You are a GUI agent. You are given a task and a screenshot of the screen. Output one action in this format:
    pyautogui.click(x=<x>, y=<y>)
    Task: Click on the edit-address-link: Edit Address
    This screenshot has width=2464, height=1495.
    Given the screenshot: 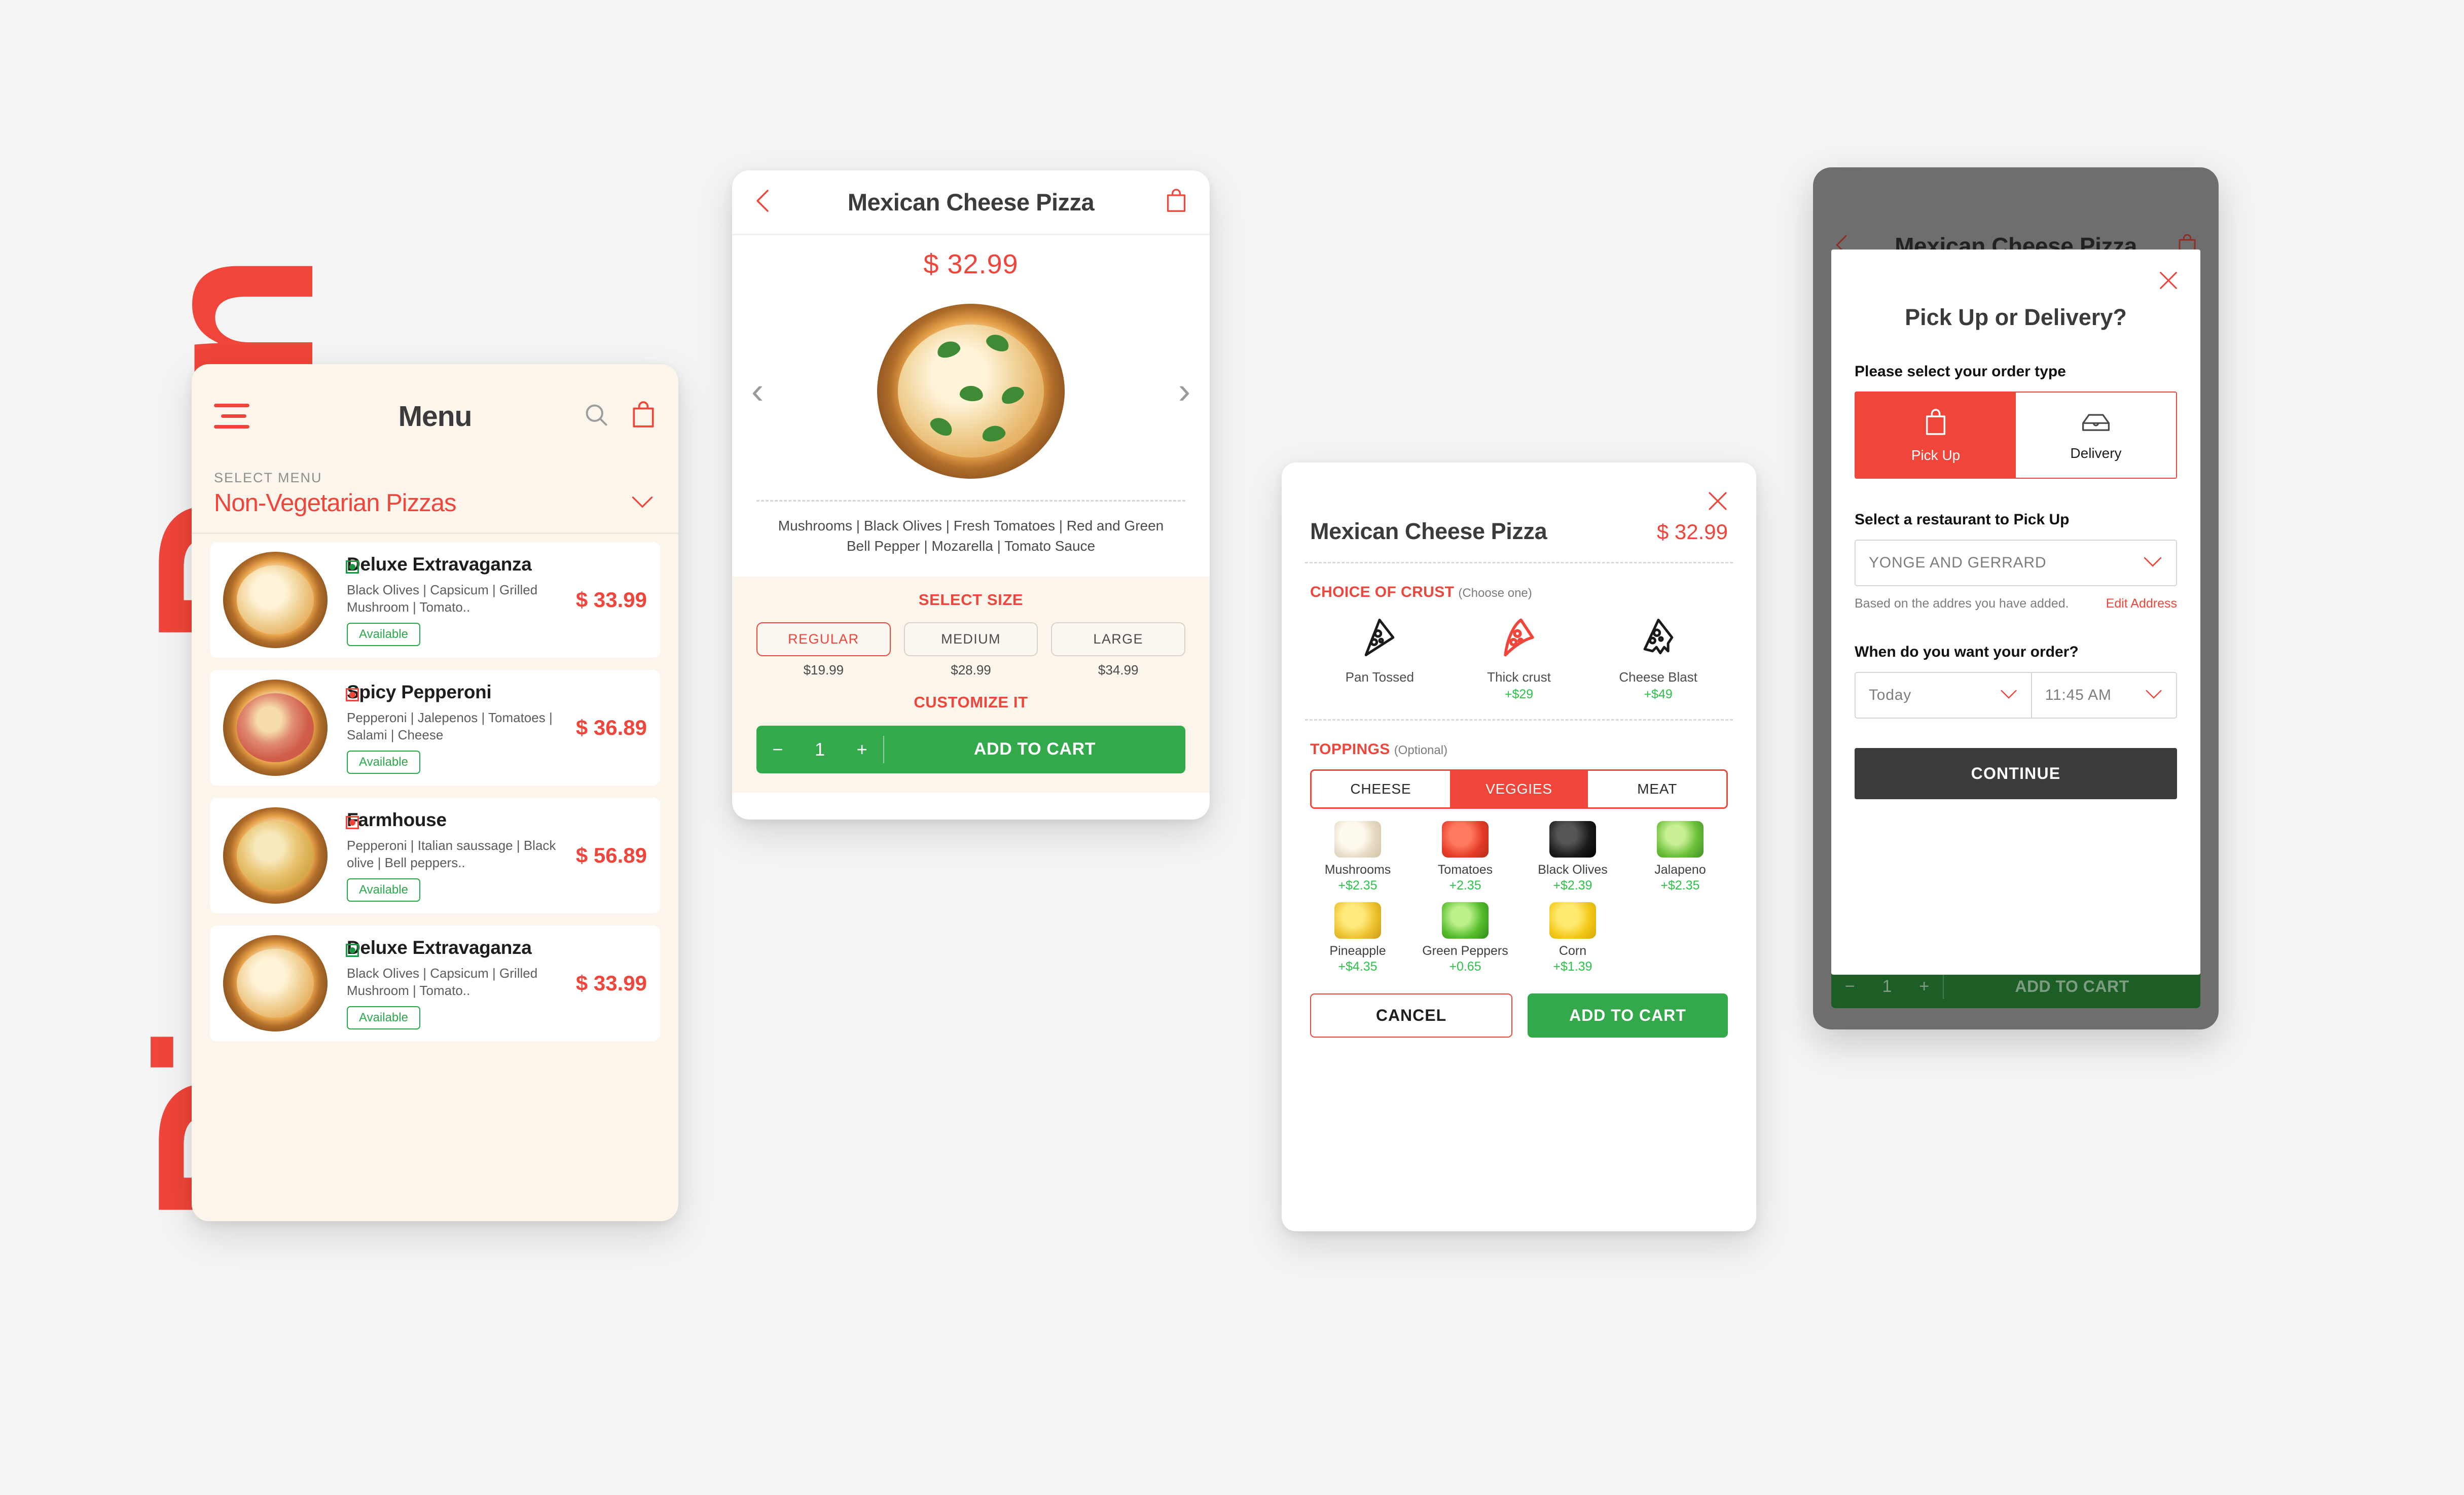 What is the action you would take?
    pyautogui.click(x=2141, y=603)
    